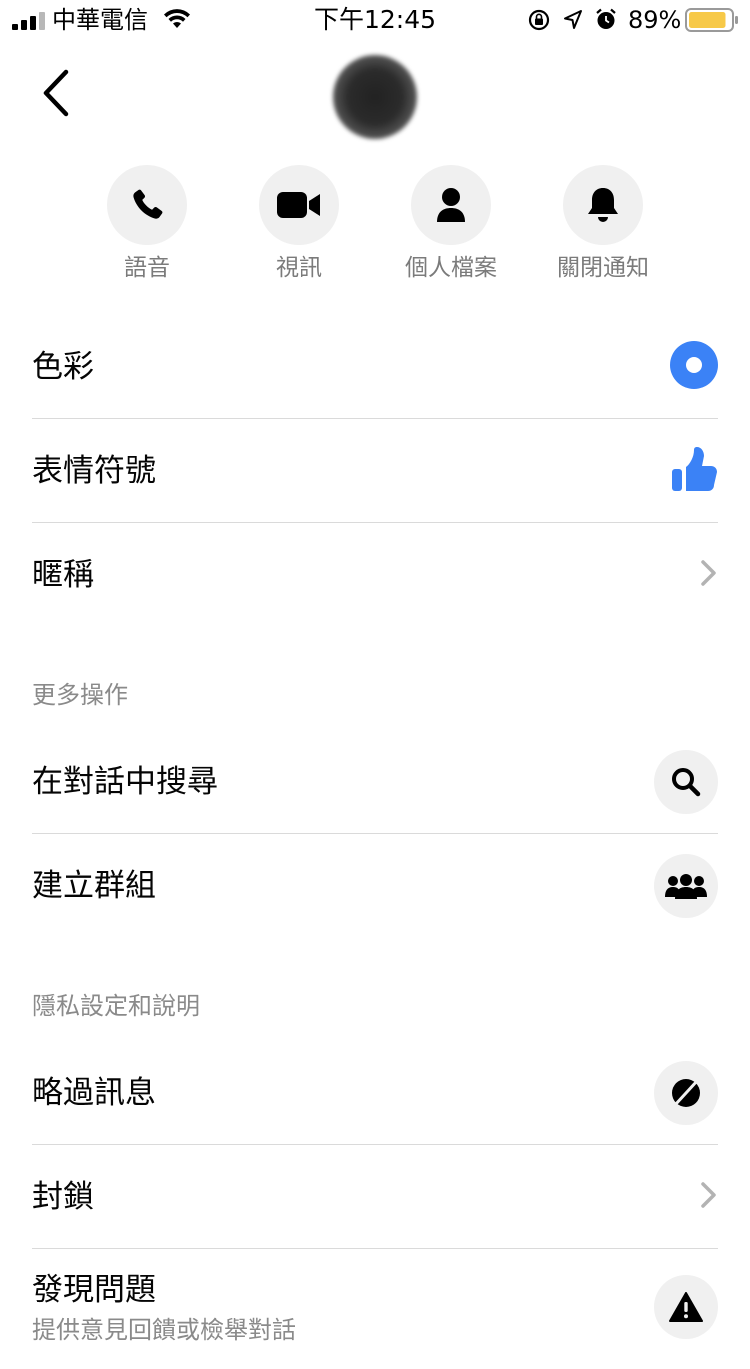 Image resolution: width=750 pixels, height=1369 pixels. What do you see at coordinates (63, 367) in the screenshot?
I see `color-label: 色彩` at bounding box center [63, 367].